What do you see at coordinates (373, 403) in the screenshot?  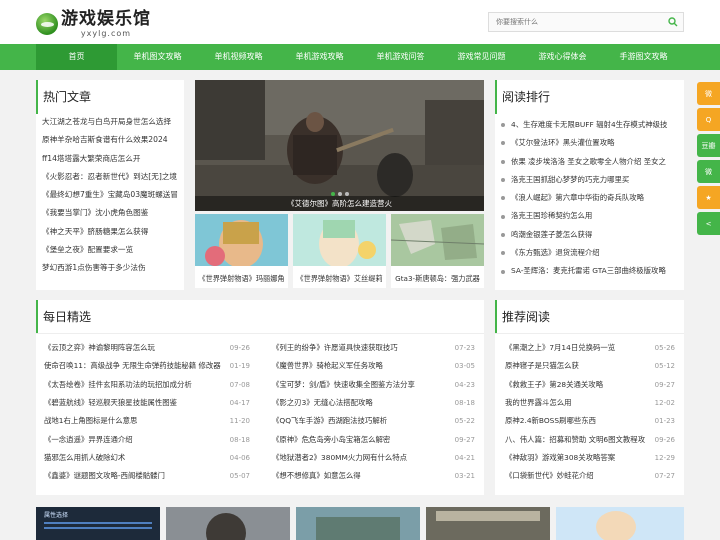 I see `daily-pick-item: 《影之刃3》无缝心法搭配攻略 08-18` at bounding box center [373, 403].